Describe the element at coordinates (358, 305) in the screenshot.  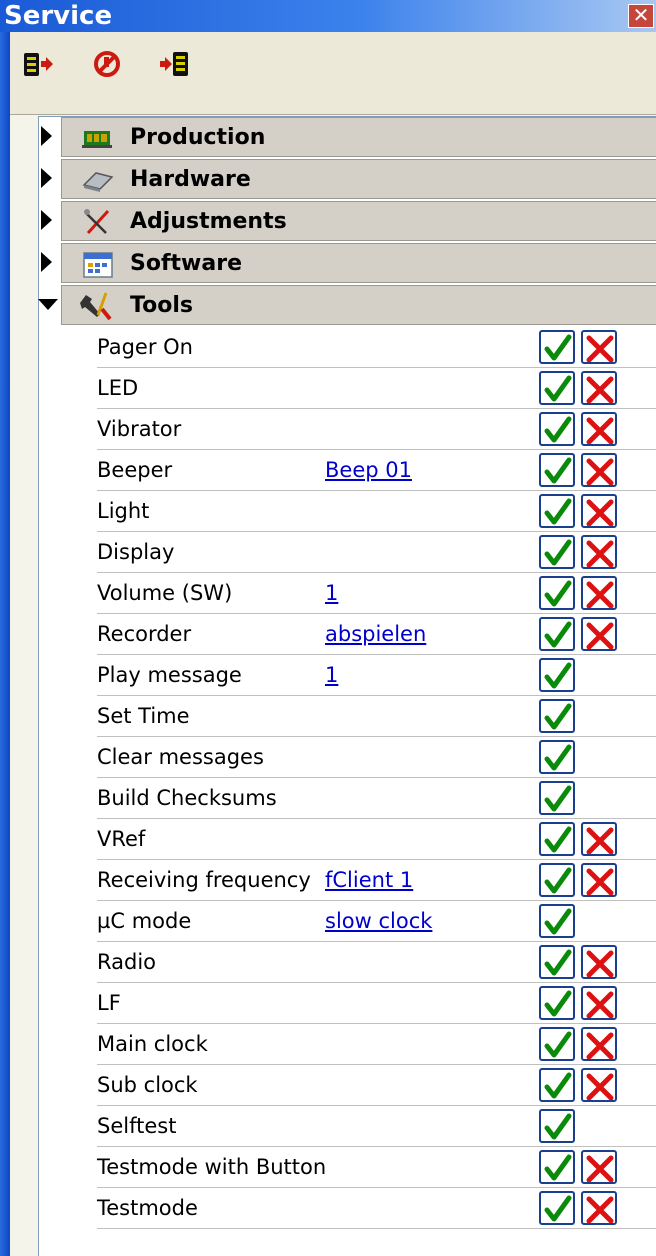
I see `category-tools: Tools` at that location.